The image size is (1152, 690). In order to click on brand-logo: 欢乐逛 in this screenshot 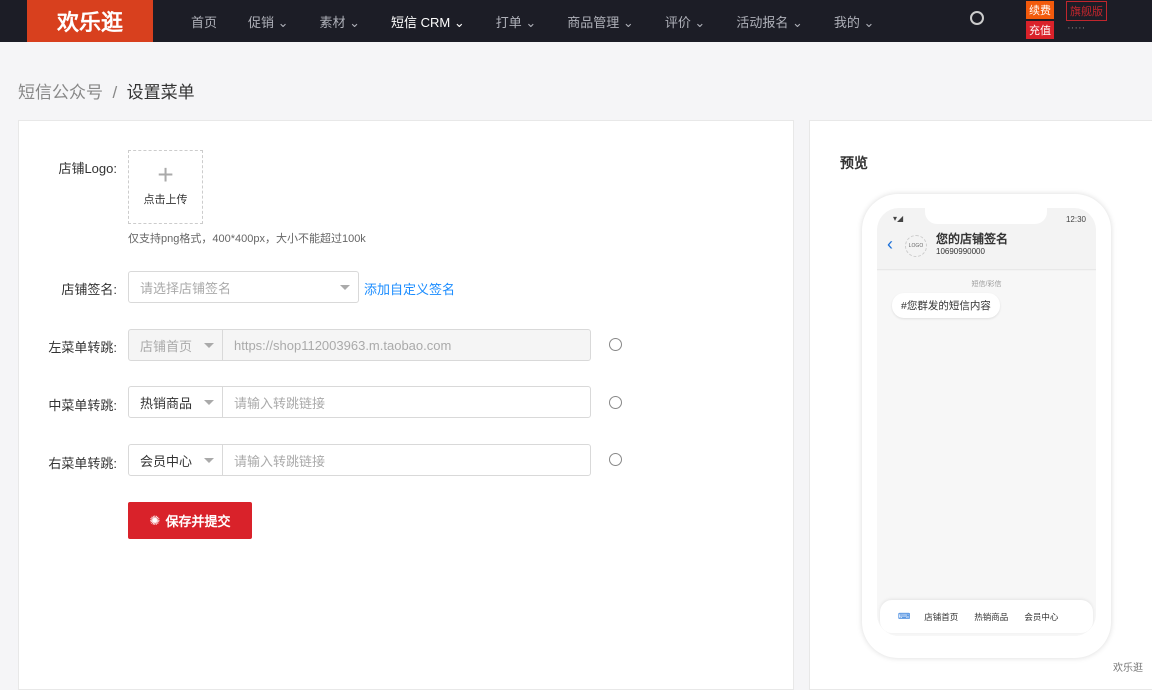, I will do `click(90, 21)`.